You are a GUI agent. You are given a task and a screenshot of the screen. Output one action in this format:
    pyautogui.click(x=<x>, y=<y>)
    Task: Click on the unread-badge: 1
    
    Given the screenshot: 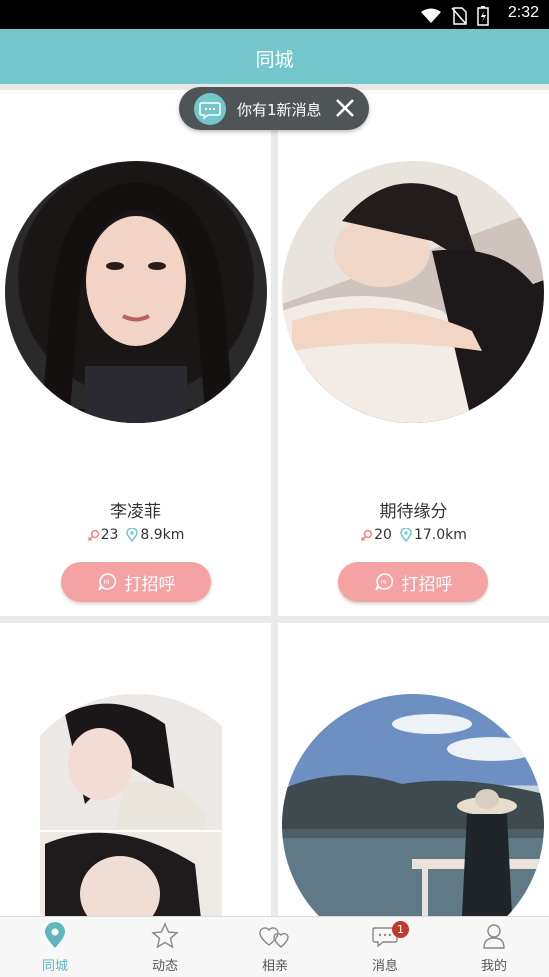 What is the action you would take?
    pyautogui.click(x=400, y=929)
    